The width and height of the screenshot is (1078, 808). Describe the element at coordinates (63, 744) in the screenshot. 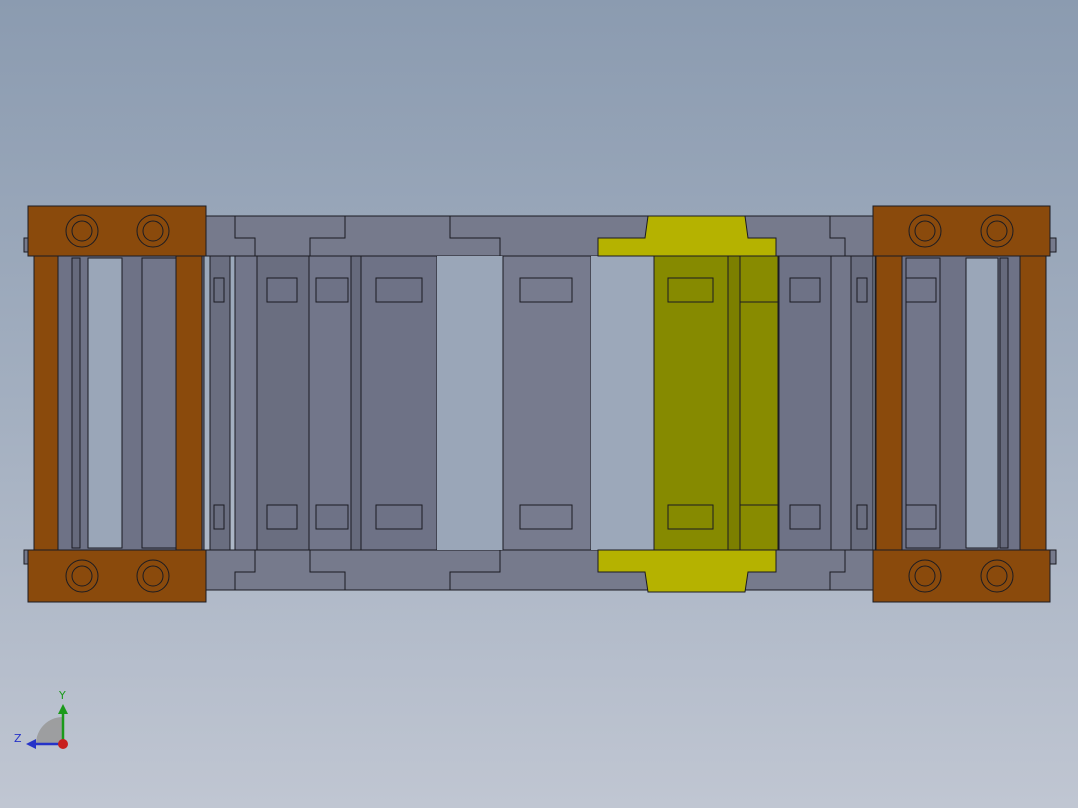

I see `triad-x-axis-dot-icon` at that location.